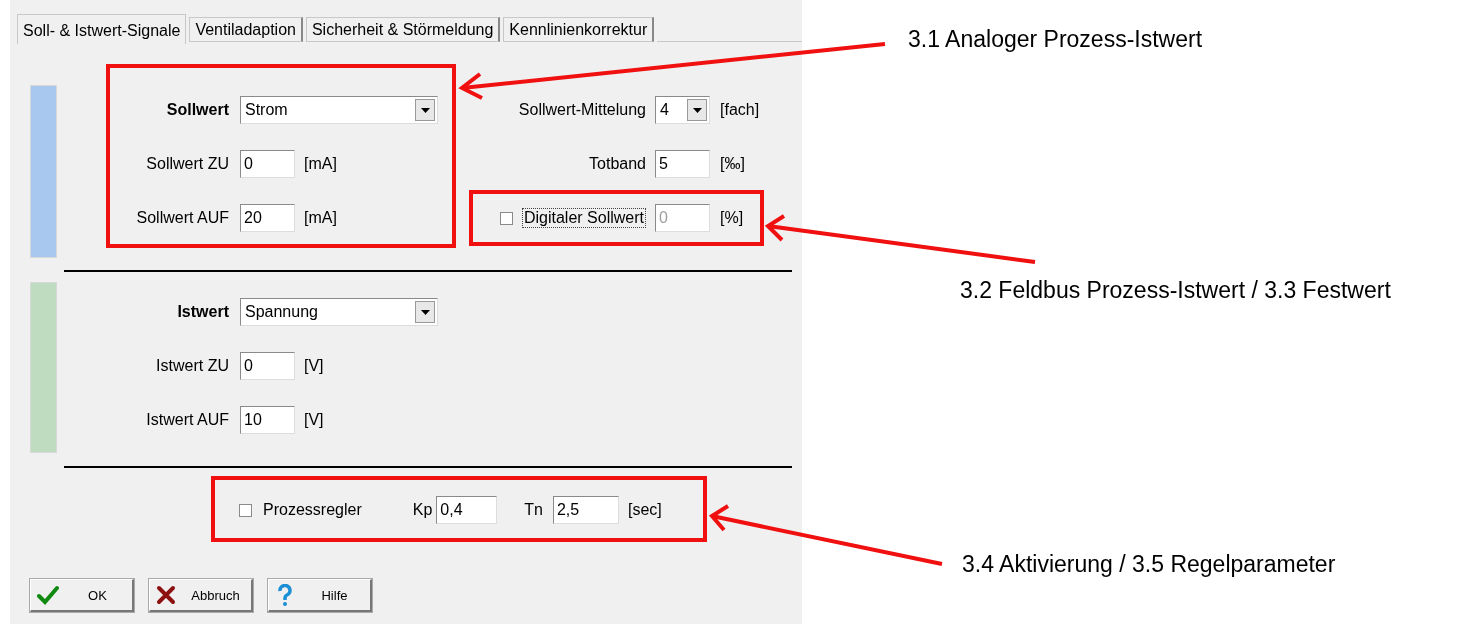 This screenshot has height=624, width=1465. What do you see at coordinates (682, 164) in the screenshot?
I see `input-field: 5` at bounding box center [682, 164].